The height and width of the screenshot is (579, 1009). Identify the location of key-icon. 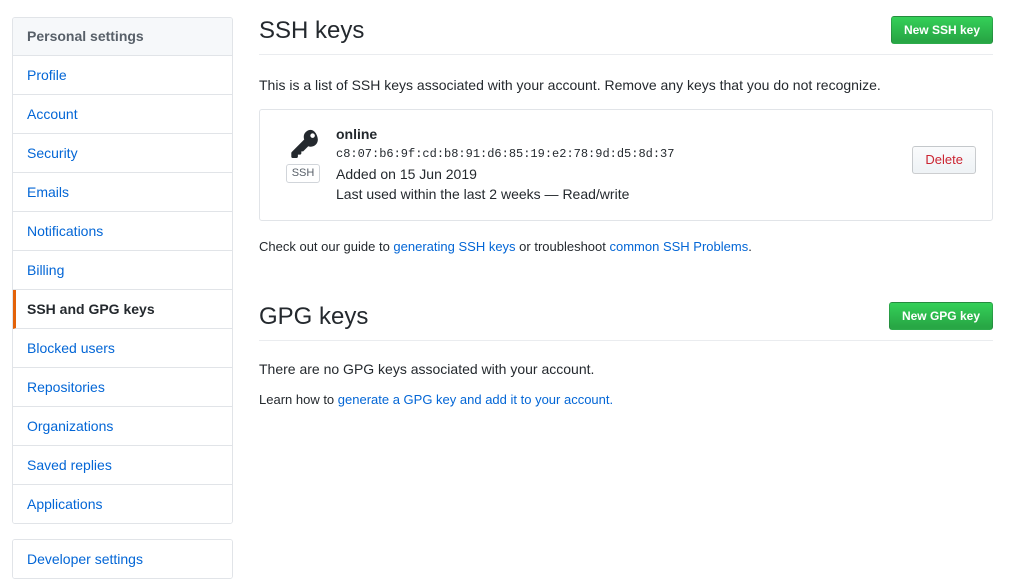
(304, 143).